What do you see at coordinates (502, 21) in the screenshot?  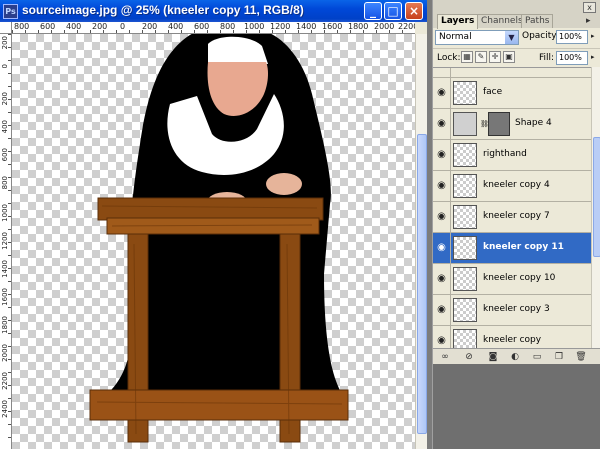 I see `tab-channels: Channels` at bounding box center [502, 21].